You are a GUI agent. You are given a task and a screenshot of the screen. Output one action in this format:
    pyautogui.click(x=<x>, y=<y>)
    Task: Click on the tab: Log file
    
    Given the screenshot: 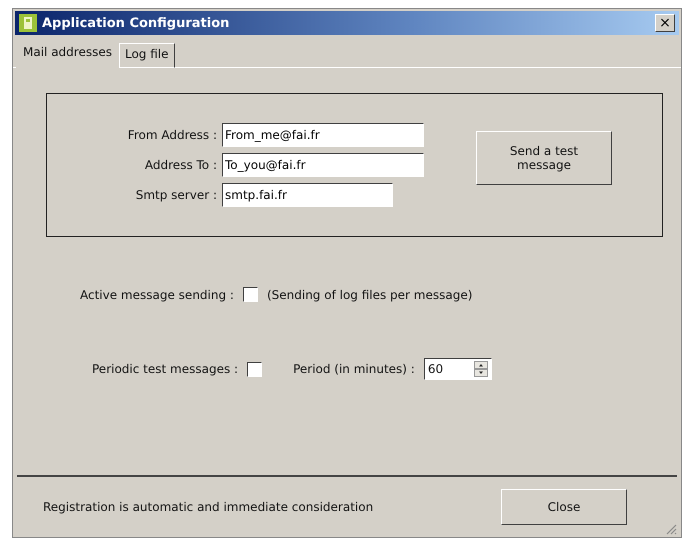 What is the action you would take?
    pyautogui.click(x=146, y=55)
    